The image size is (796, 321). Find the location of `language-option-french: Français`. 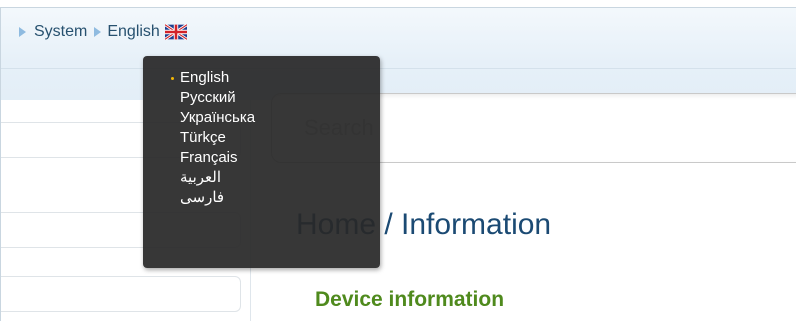

language-option-french: Français is located at coordinates (261, 158).